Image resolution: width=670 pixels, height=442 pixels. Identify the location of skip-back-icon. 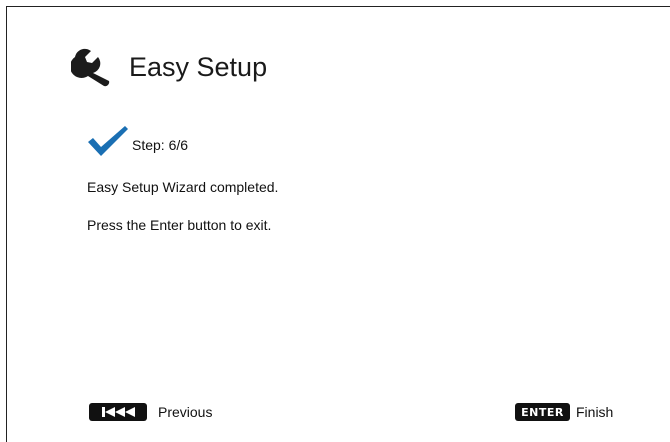
(118, 412).